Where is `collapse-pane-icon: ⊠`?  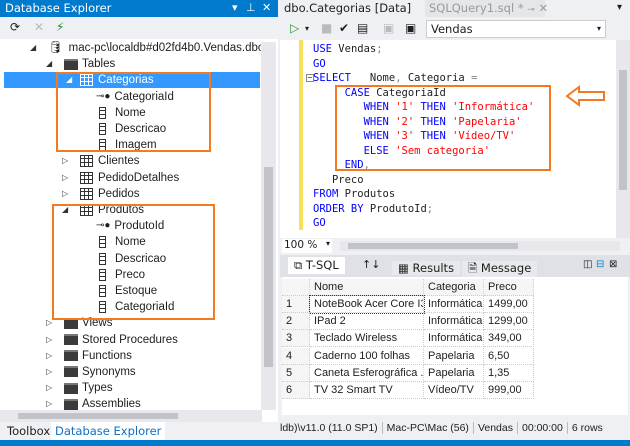 collapse-pane-icon: ⊠ is located at coordinates (613, 264).